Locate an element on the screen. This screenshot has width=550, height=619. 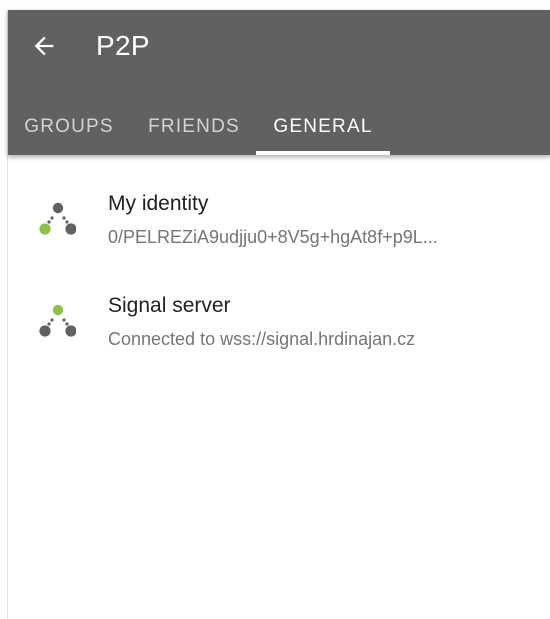
network-identity-icon is located at coordinates (57, 218).